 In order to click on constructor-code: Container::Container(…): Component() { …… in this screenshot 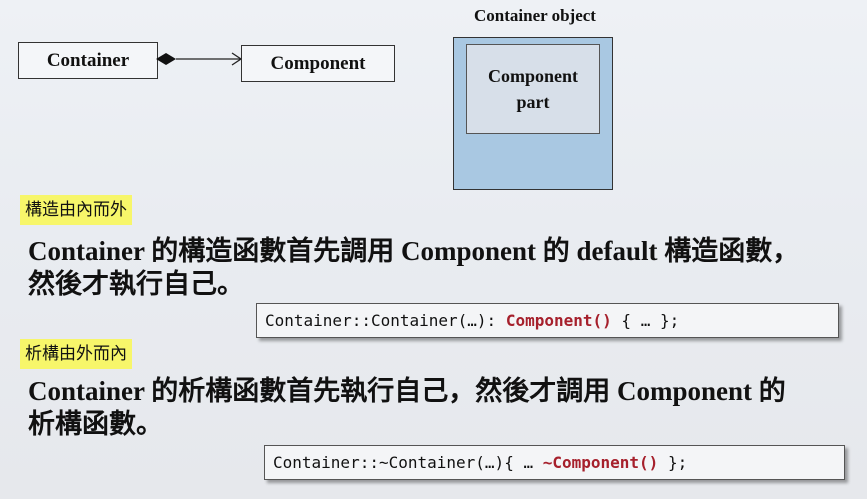, I will do `click(547, 320)`.